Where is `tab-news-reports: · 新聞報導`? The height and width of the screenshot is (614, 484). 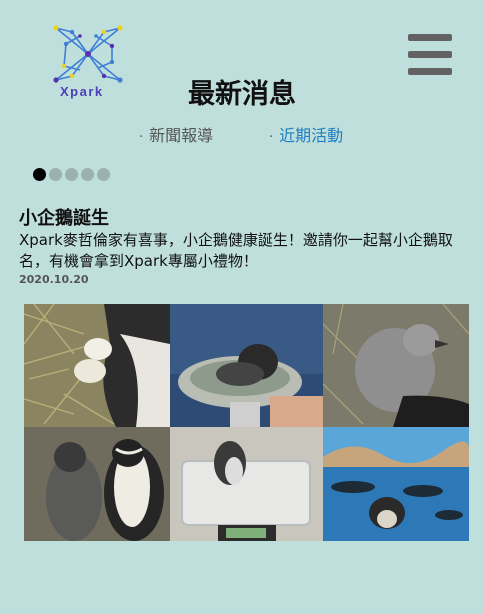
tab-news-reports: · 新聞報導 is located at coordinates (176, 134).